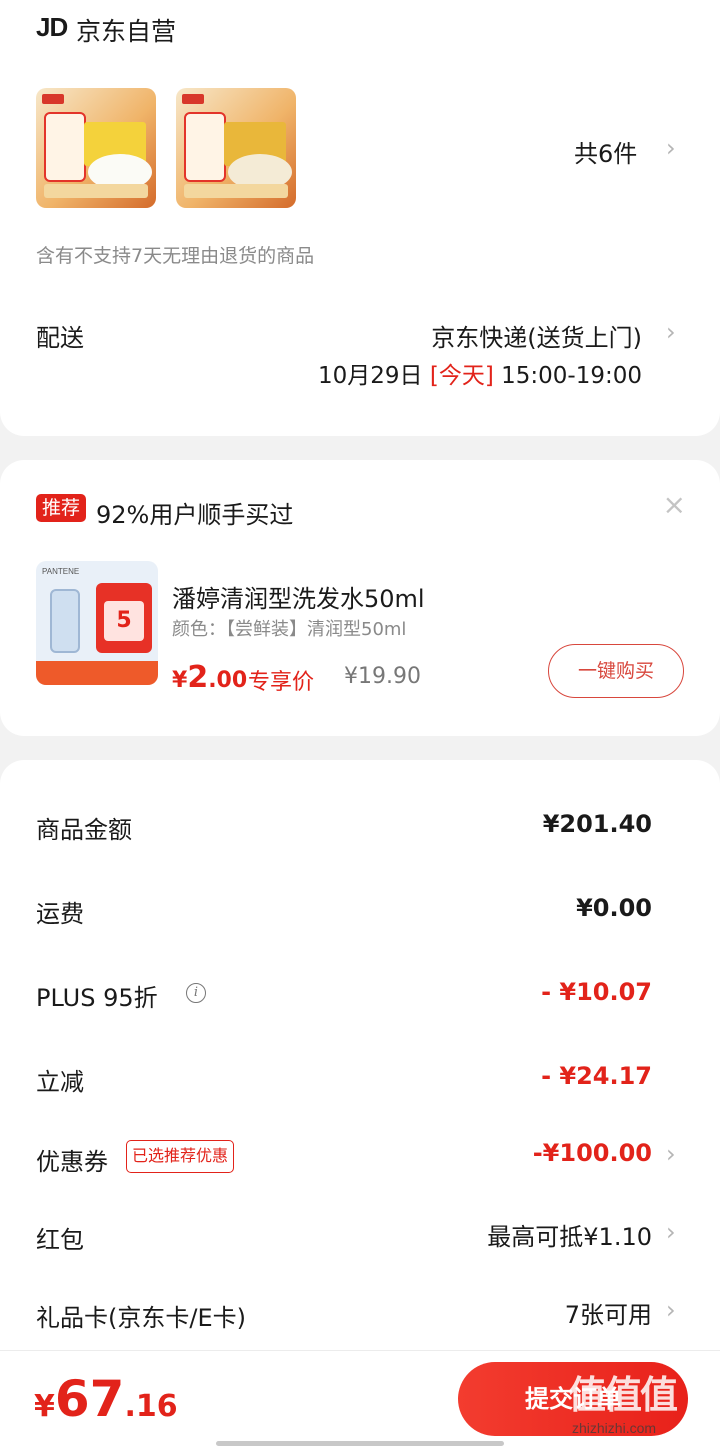  Describe the element at coordinates (89, 1399) in the screenshot. I see `total-integer: 67` at that location.